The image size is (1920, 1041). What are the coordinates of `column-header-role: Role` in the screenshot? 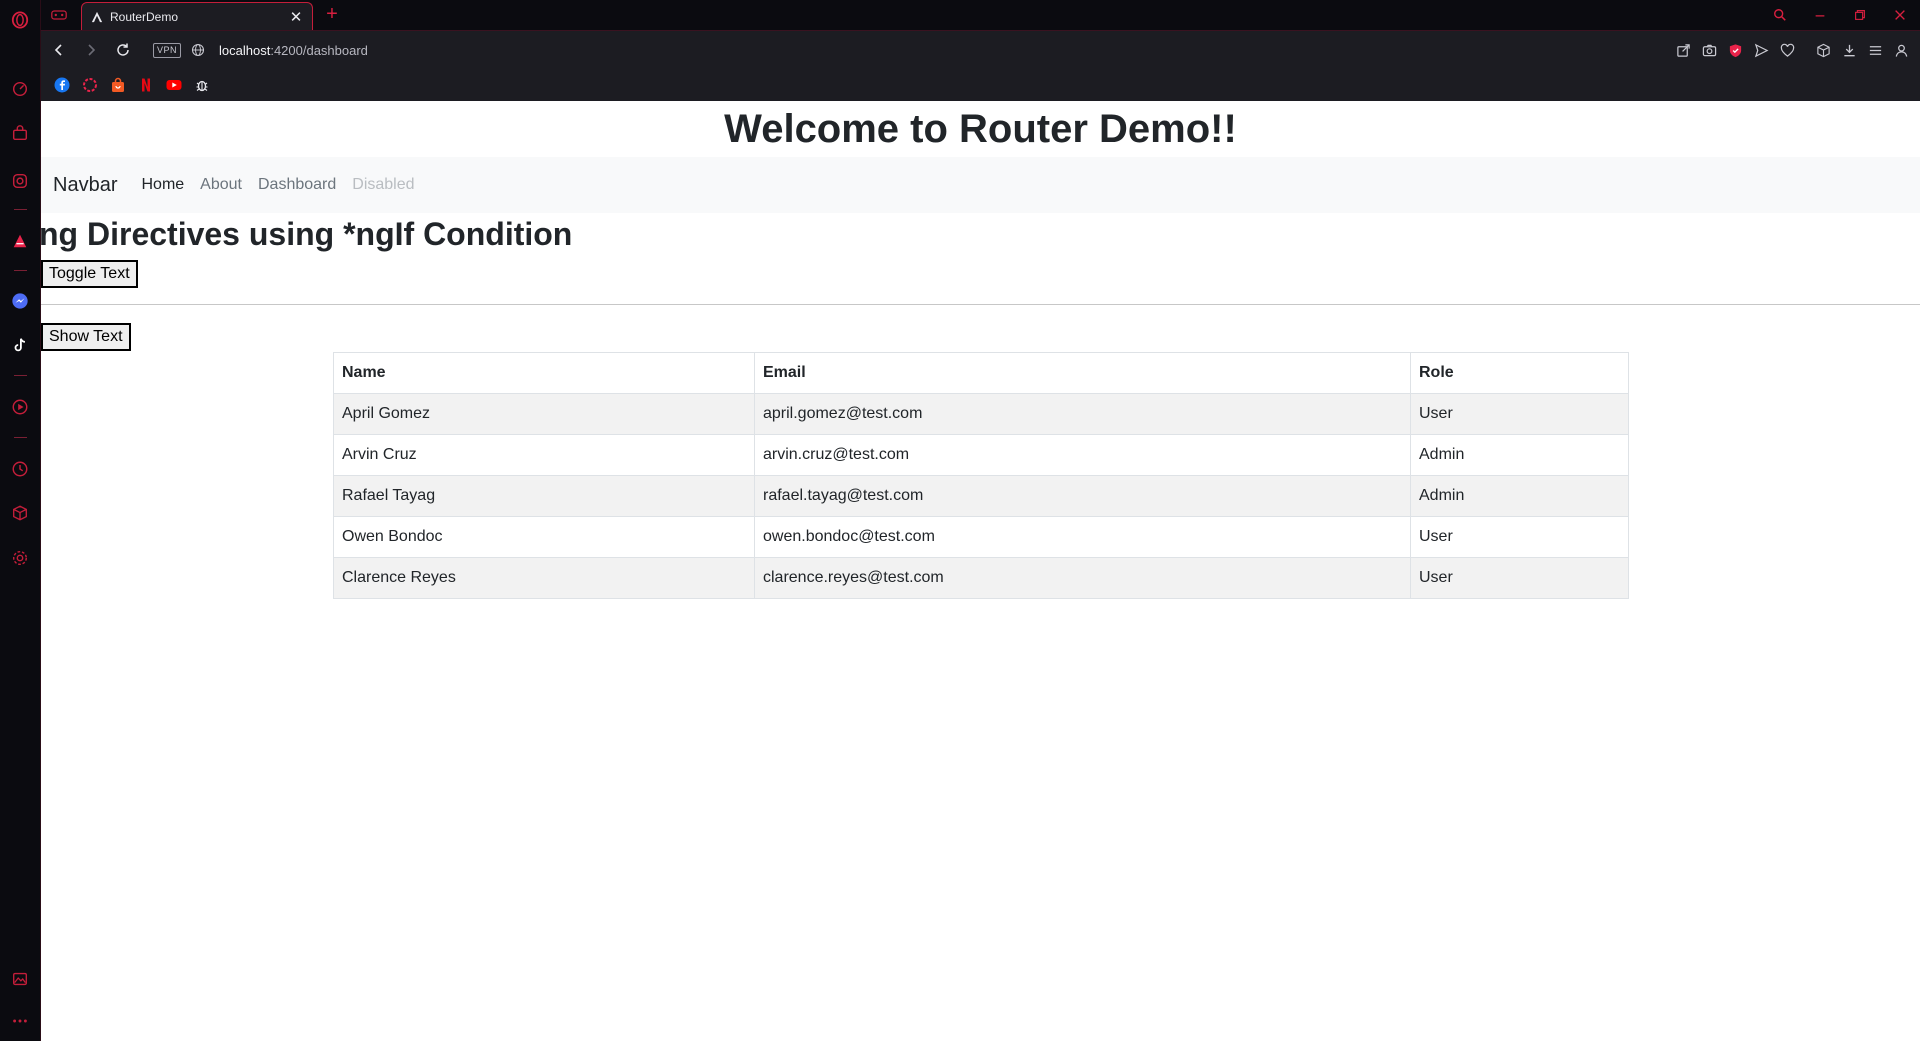 It's located at (1519, 373).